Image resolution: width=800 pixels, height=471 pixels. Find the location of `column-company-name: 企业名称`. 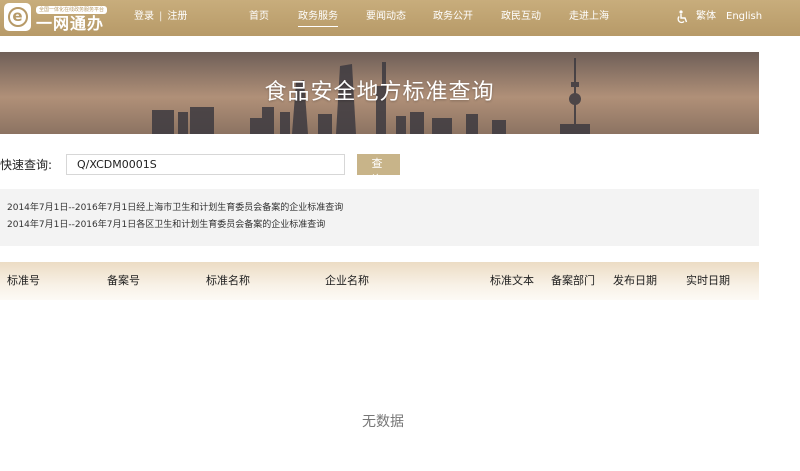

column-company-name: 企业名称 is located at coordinates (347, 280).